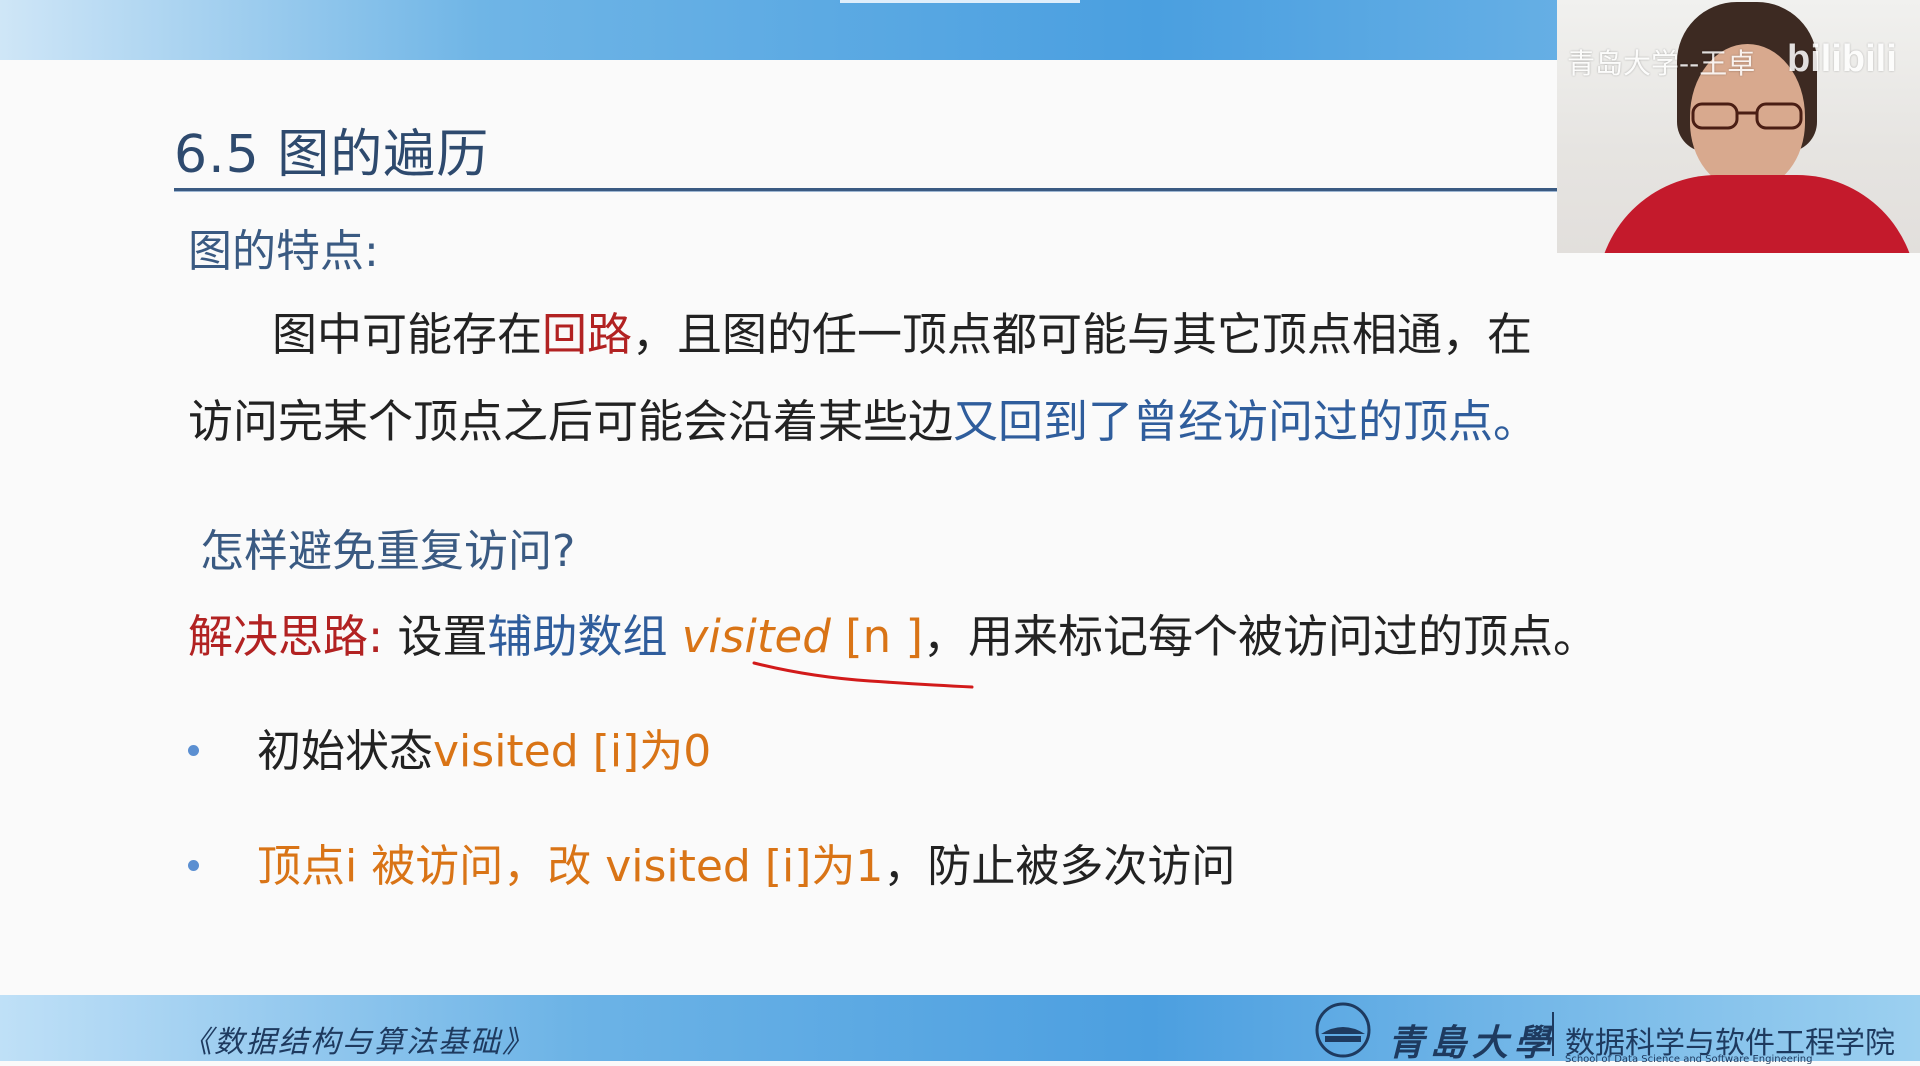 This screenshot has height=1066, width=1920. What do you see at coordinates (1343, 1030) in the screenshot?
I see `university-emblem-icon` at bounding box center [1343, 1030].